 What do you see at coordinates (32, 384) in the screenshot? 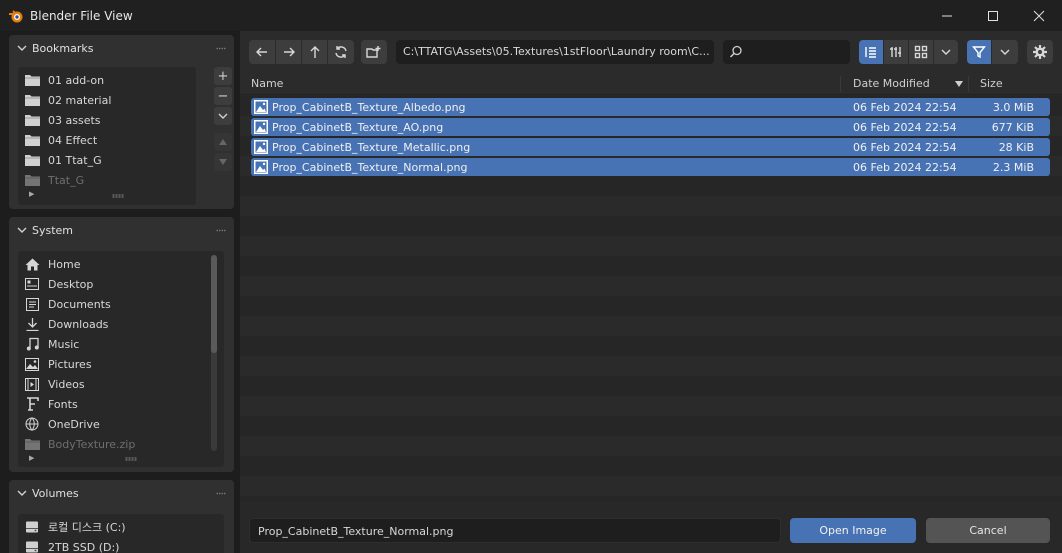
I see `videos-icon` at bounding box center [32, 384].